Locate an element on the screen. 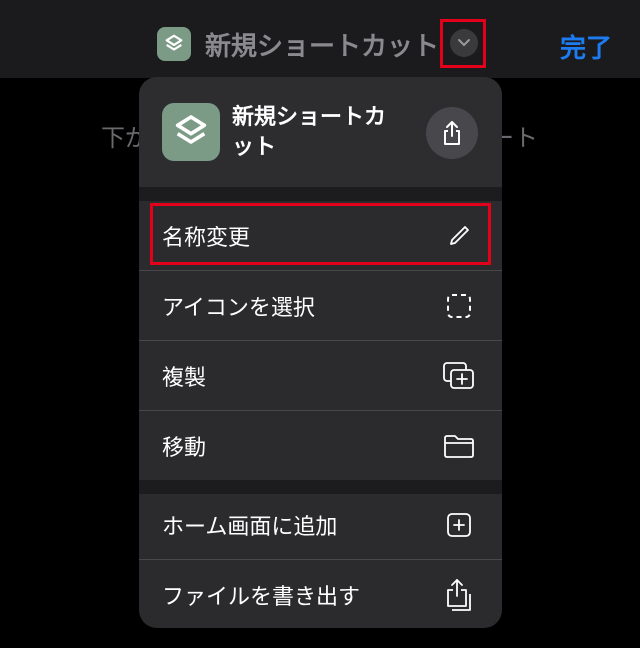  export-icon is located at coordinates (459, 595).